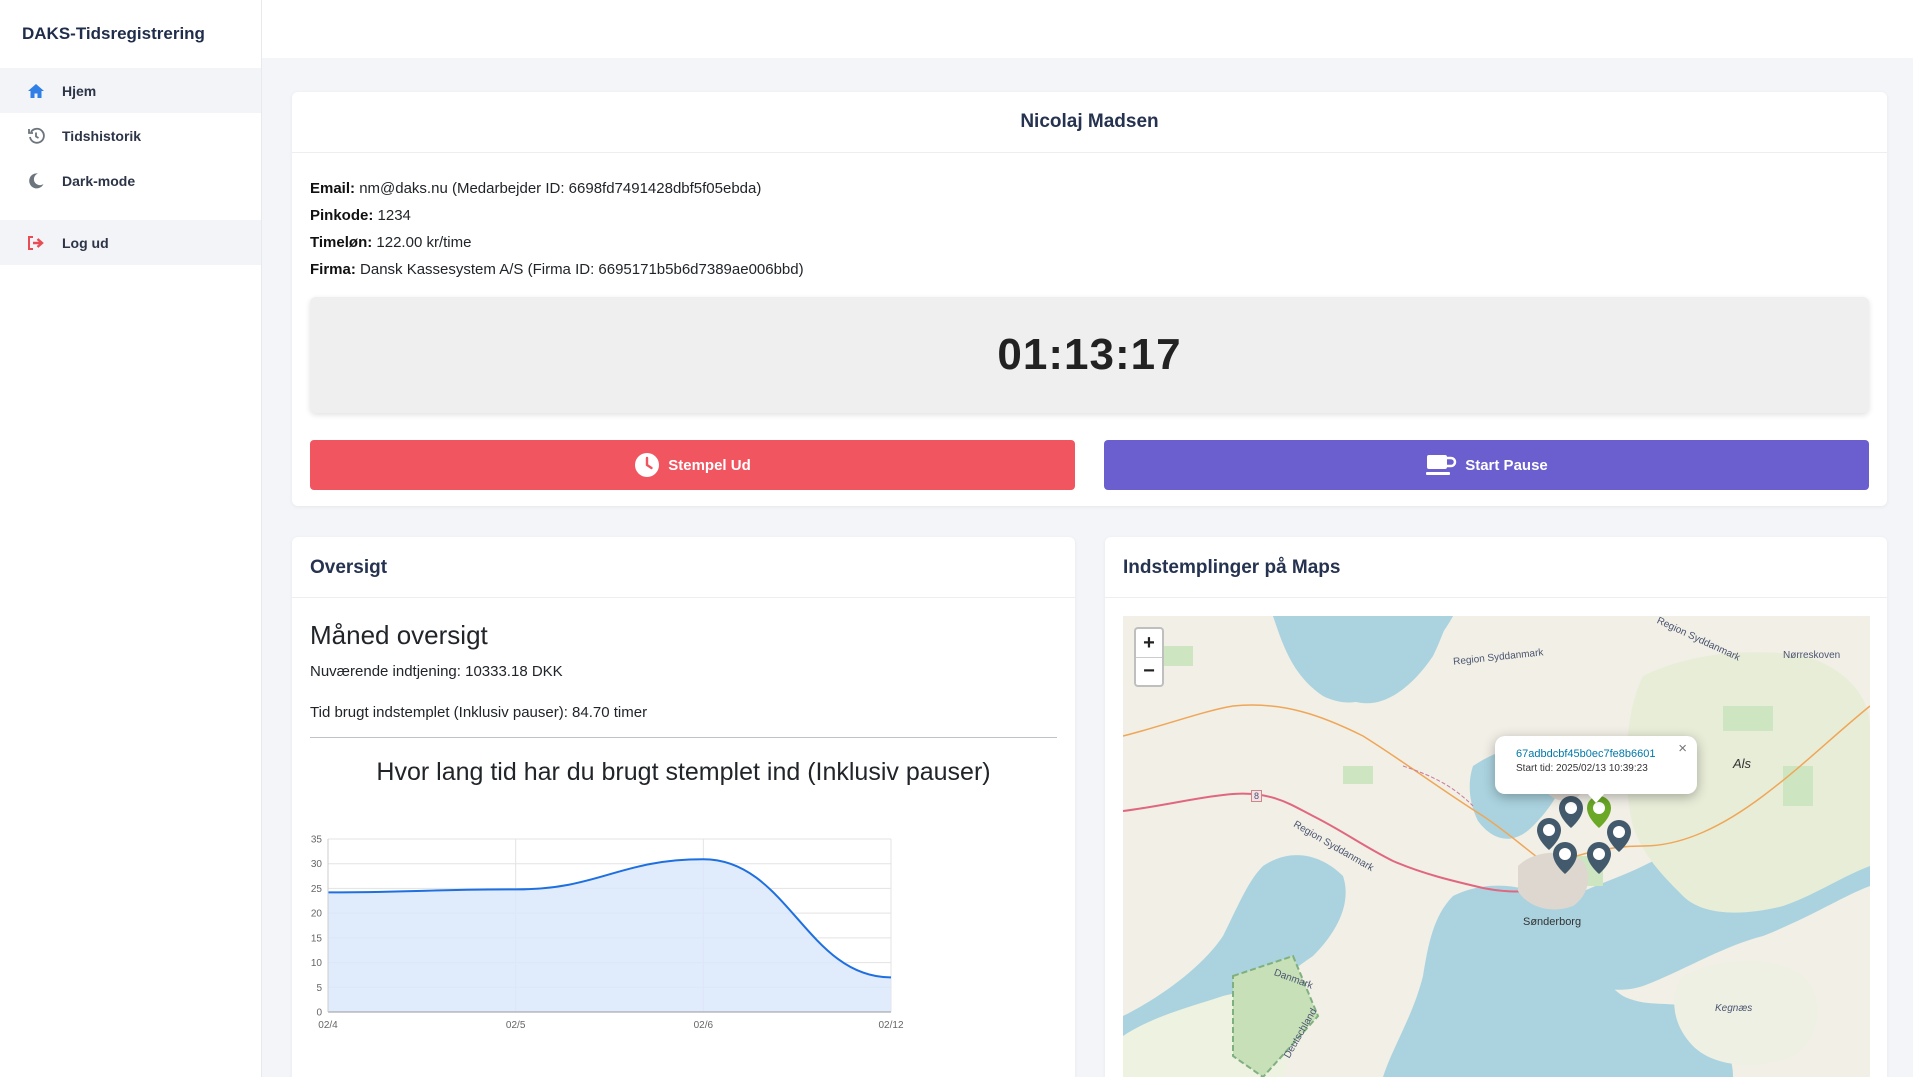 The image size is (1913, 1077). I want to click on coffee-icon, so click(1441, 465).